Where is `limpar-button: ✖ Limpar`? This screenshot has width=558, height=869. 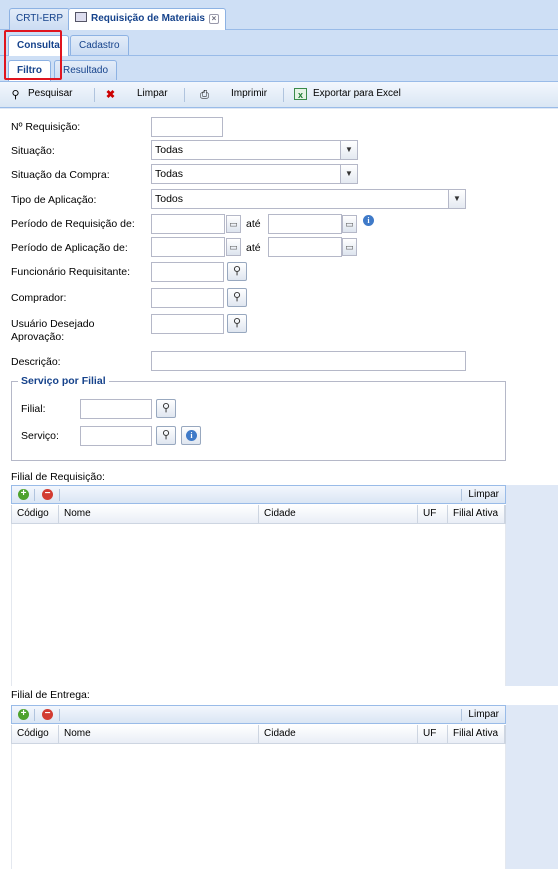
limpar-button: ✖ Limpar is located at coordinates (136, 94).